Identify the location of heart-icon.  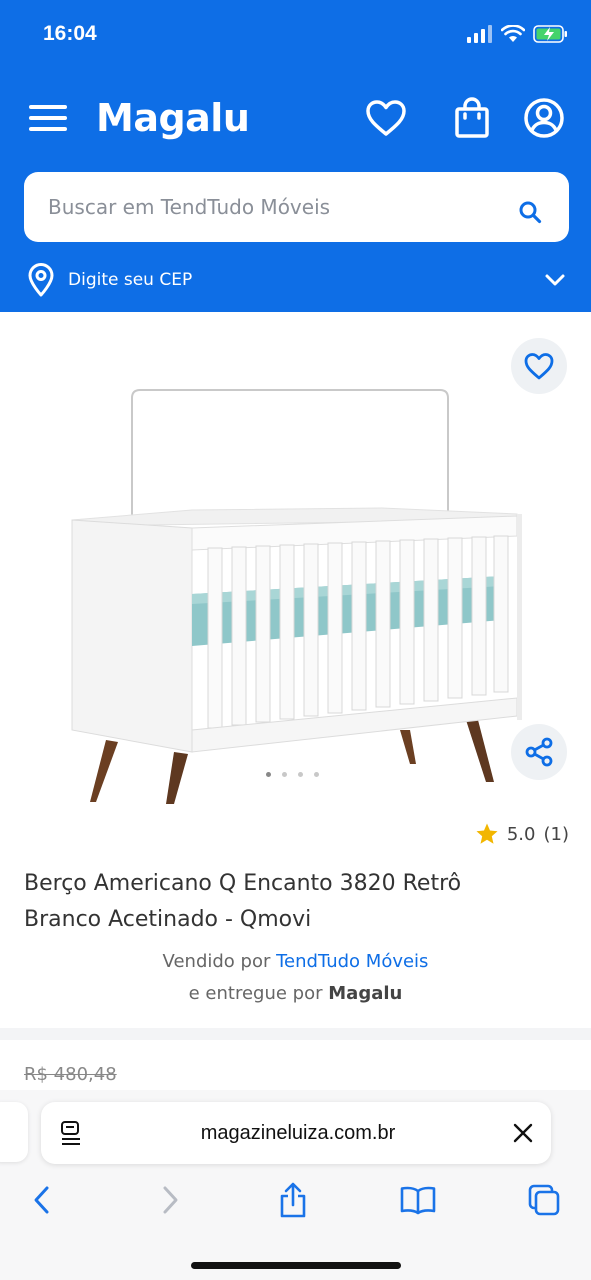
(539, 366).